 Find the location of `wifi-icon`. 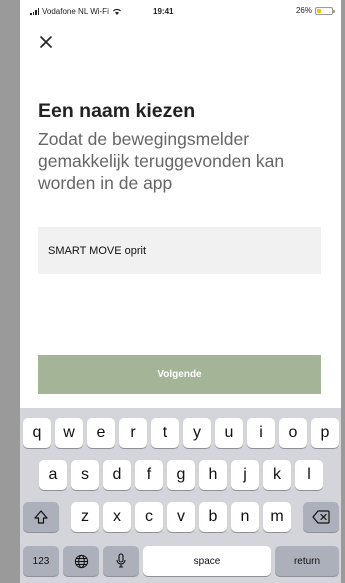

wifi-icon is located at coordinates (116, 11).